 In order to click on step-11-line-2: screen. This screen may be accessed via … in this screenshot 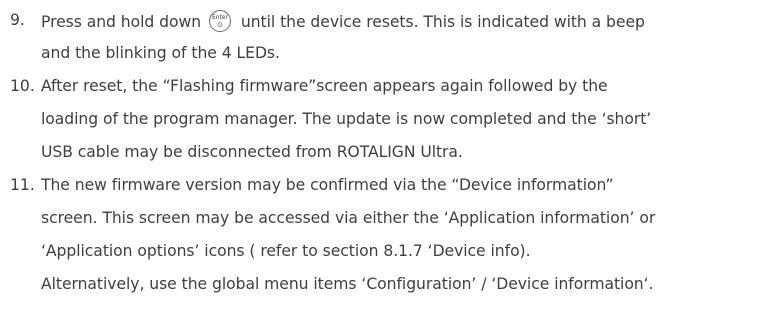, I will do `click(348, 218)`.